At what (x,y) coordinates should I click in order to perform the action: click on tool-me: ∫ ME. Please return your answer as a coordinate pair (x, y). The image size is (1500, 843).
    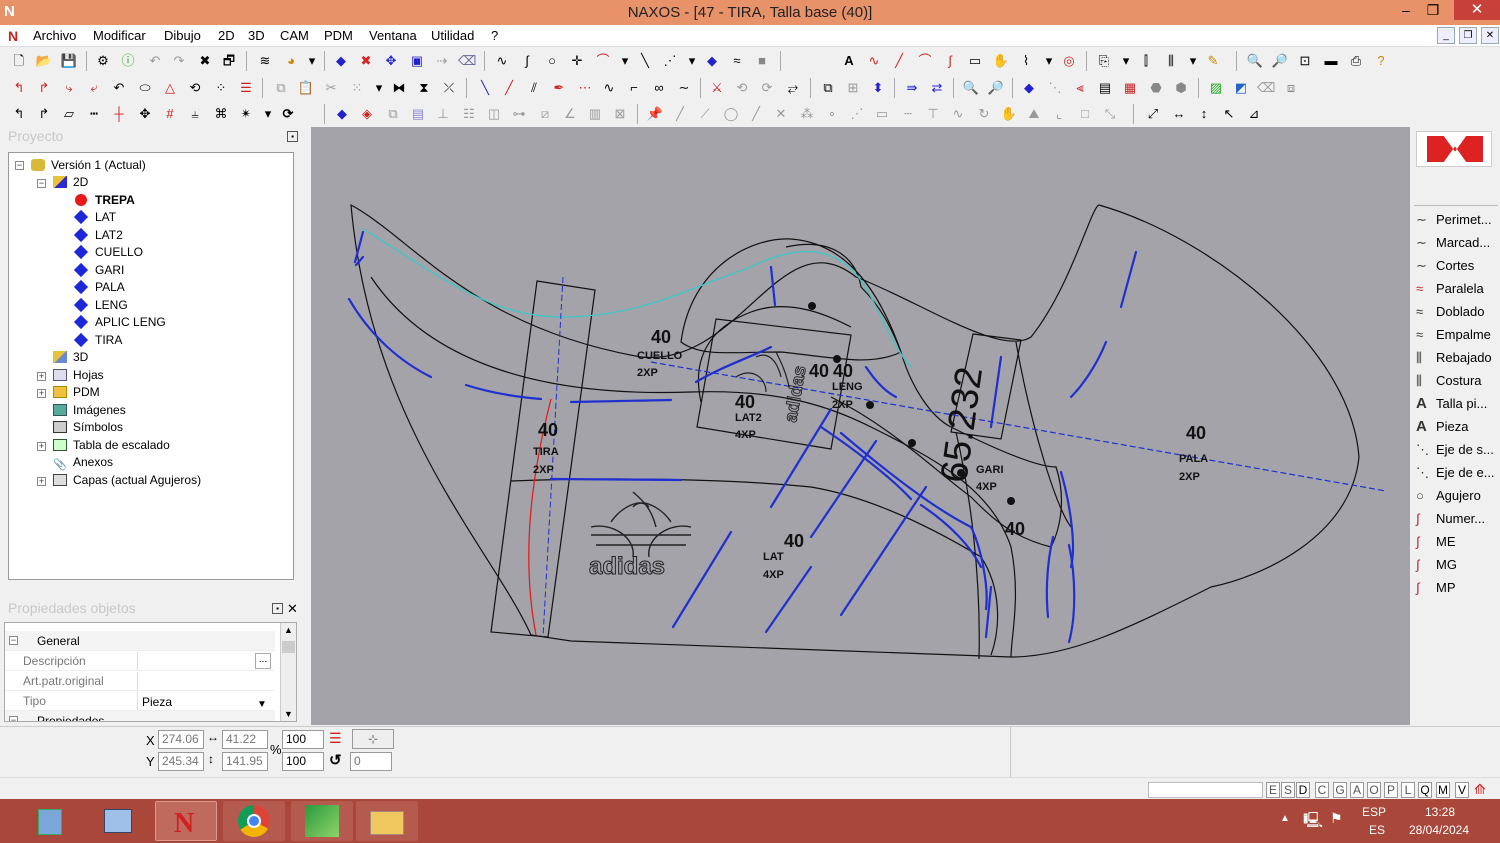
    Looking at the image, I should click on (1436, 542).